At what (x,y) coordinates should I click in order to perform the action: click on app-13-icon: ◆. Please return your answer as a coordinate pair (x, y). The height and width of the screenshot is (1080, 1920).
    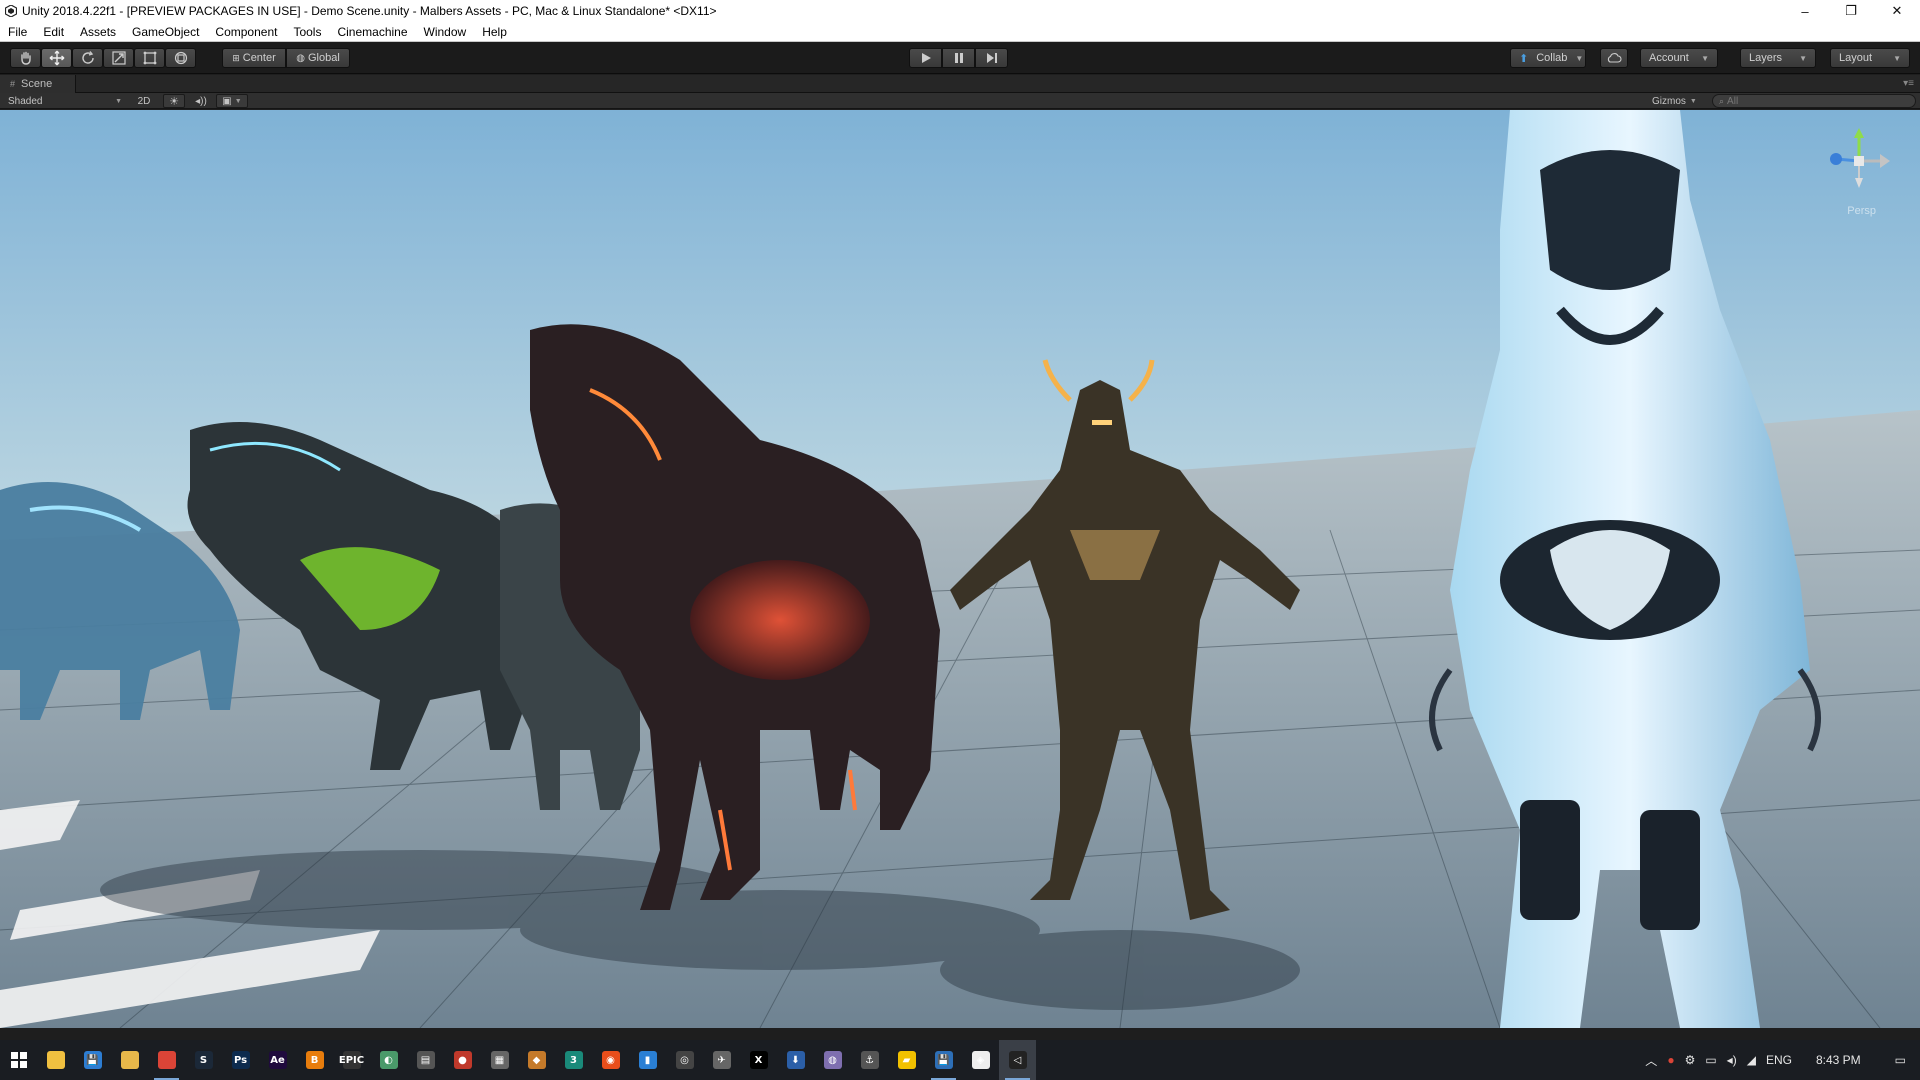
    Looking at the image, I should click on (536, 1060).